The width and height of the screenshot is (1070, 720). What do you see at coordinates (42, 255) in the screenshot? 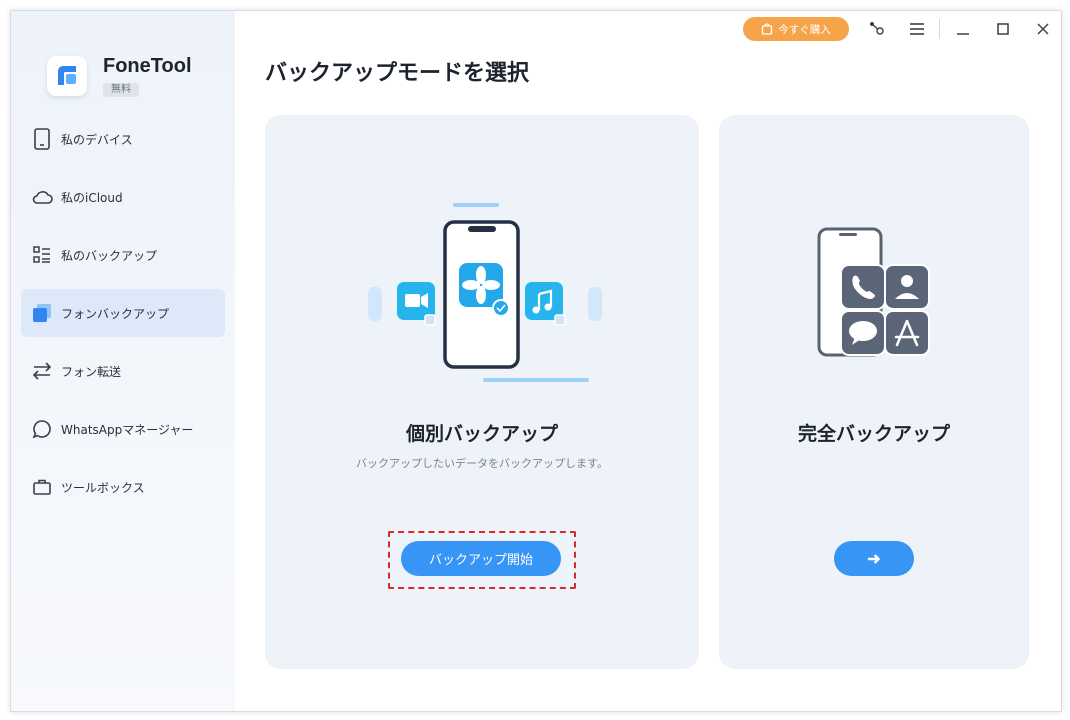
I see `backup-list-icon` at bounding box center [42, 255].